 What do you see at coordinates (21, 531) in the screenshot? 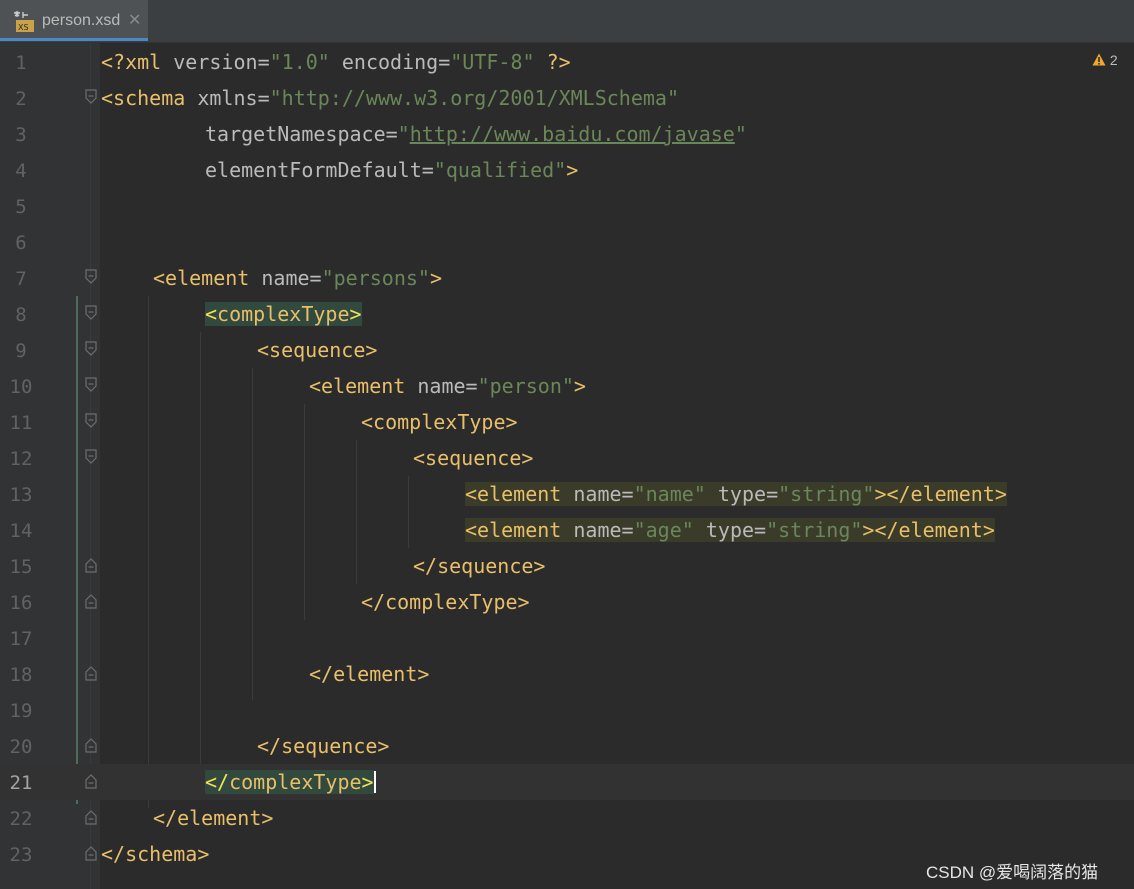
I see `line-number: 14` at bounding box center [21, 531].